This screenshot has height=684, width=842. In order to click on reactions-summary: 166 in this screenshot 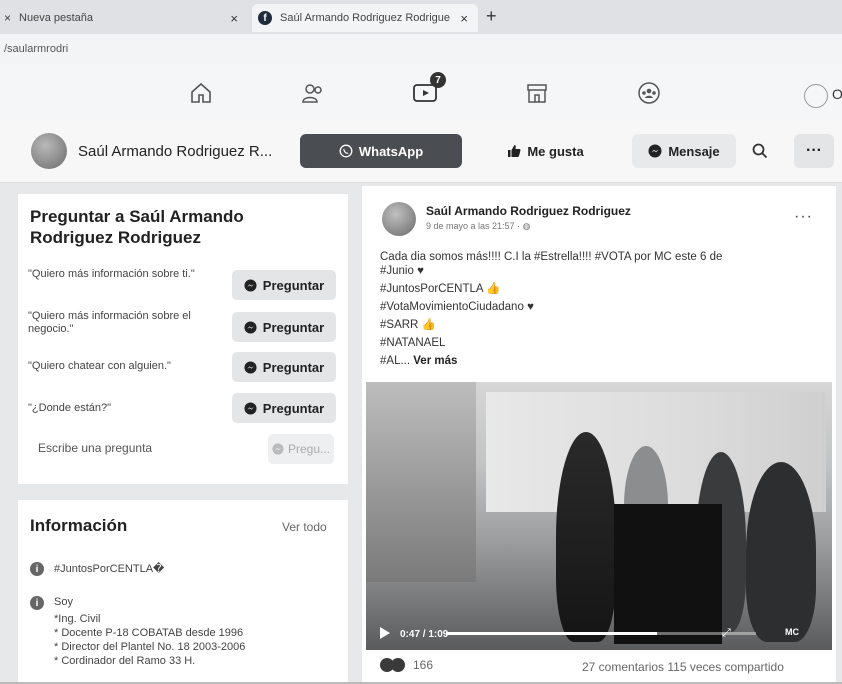, I will do `click(406, 665)`.